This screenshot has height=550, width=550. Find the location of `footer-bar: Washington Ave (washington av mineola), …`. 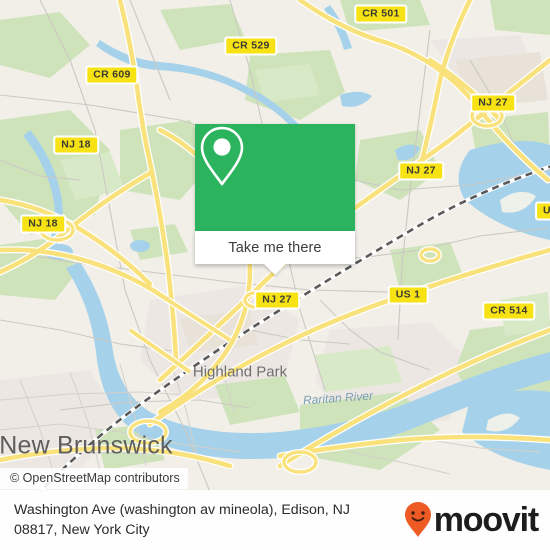

footer-bar: Washington Ave (washington av mineola), … is located at coordinates (275, 520).